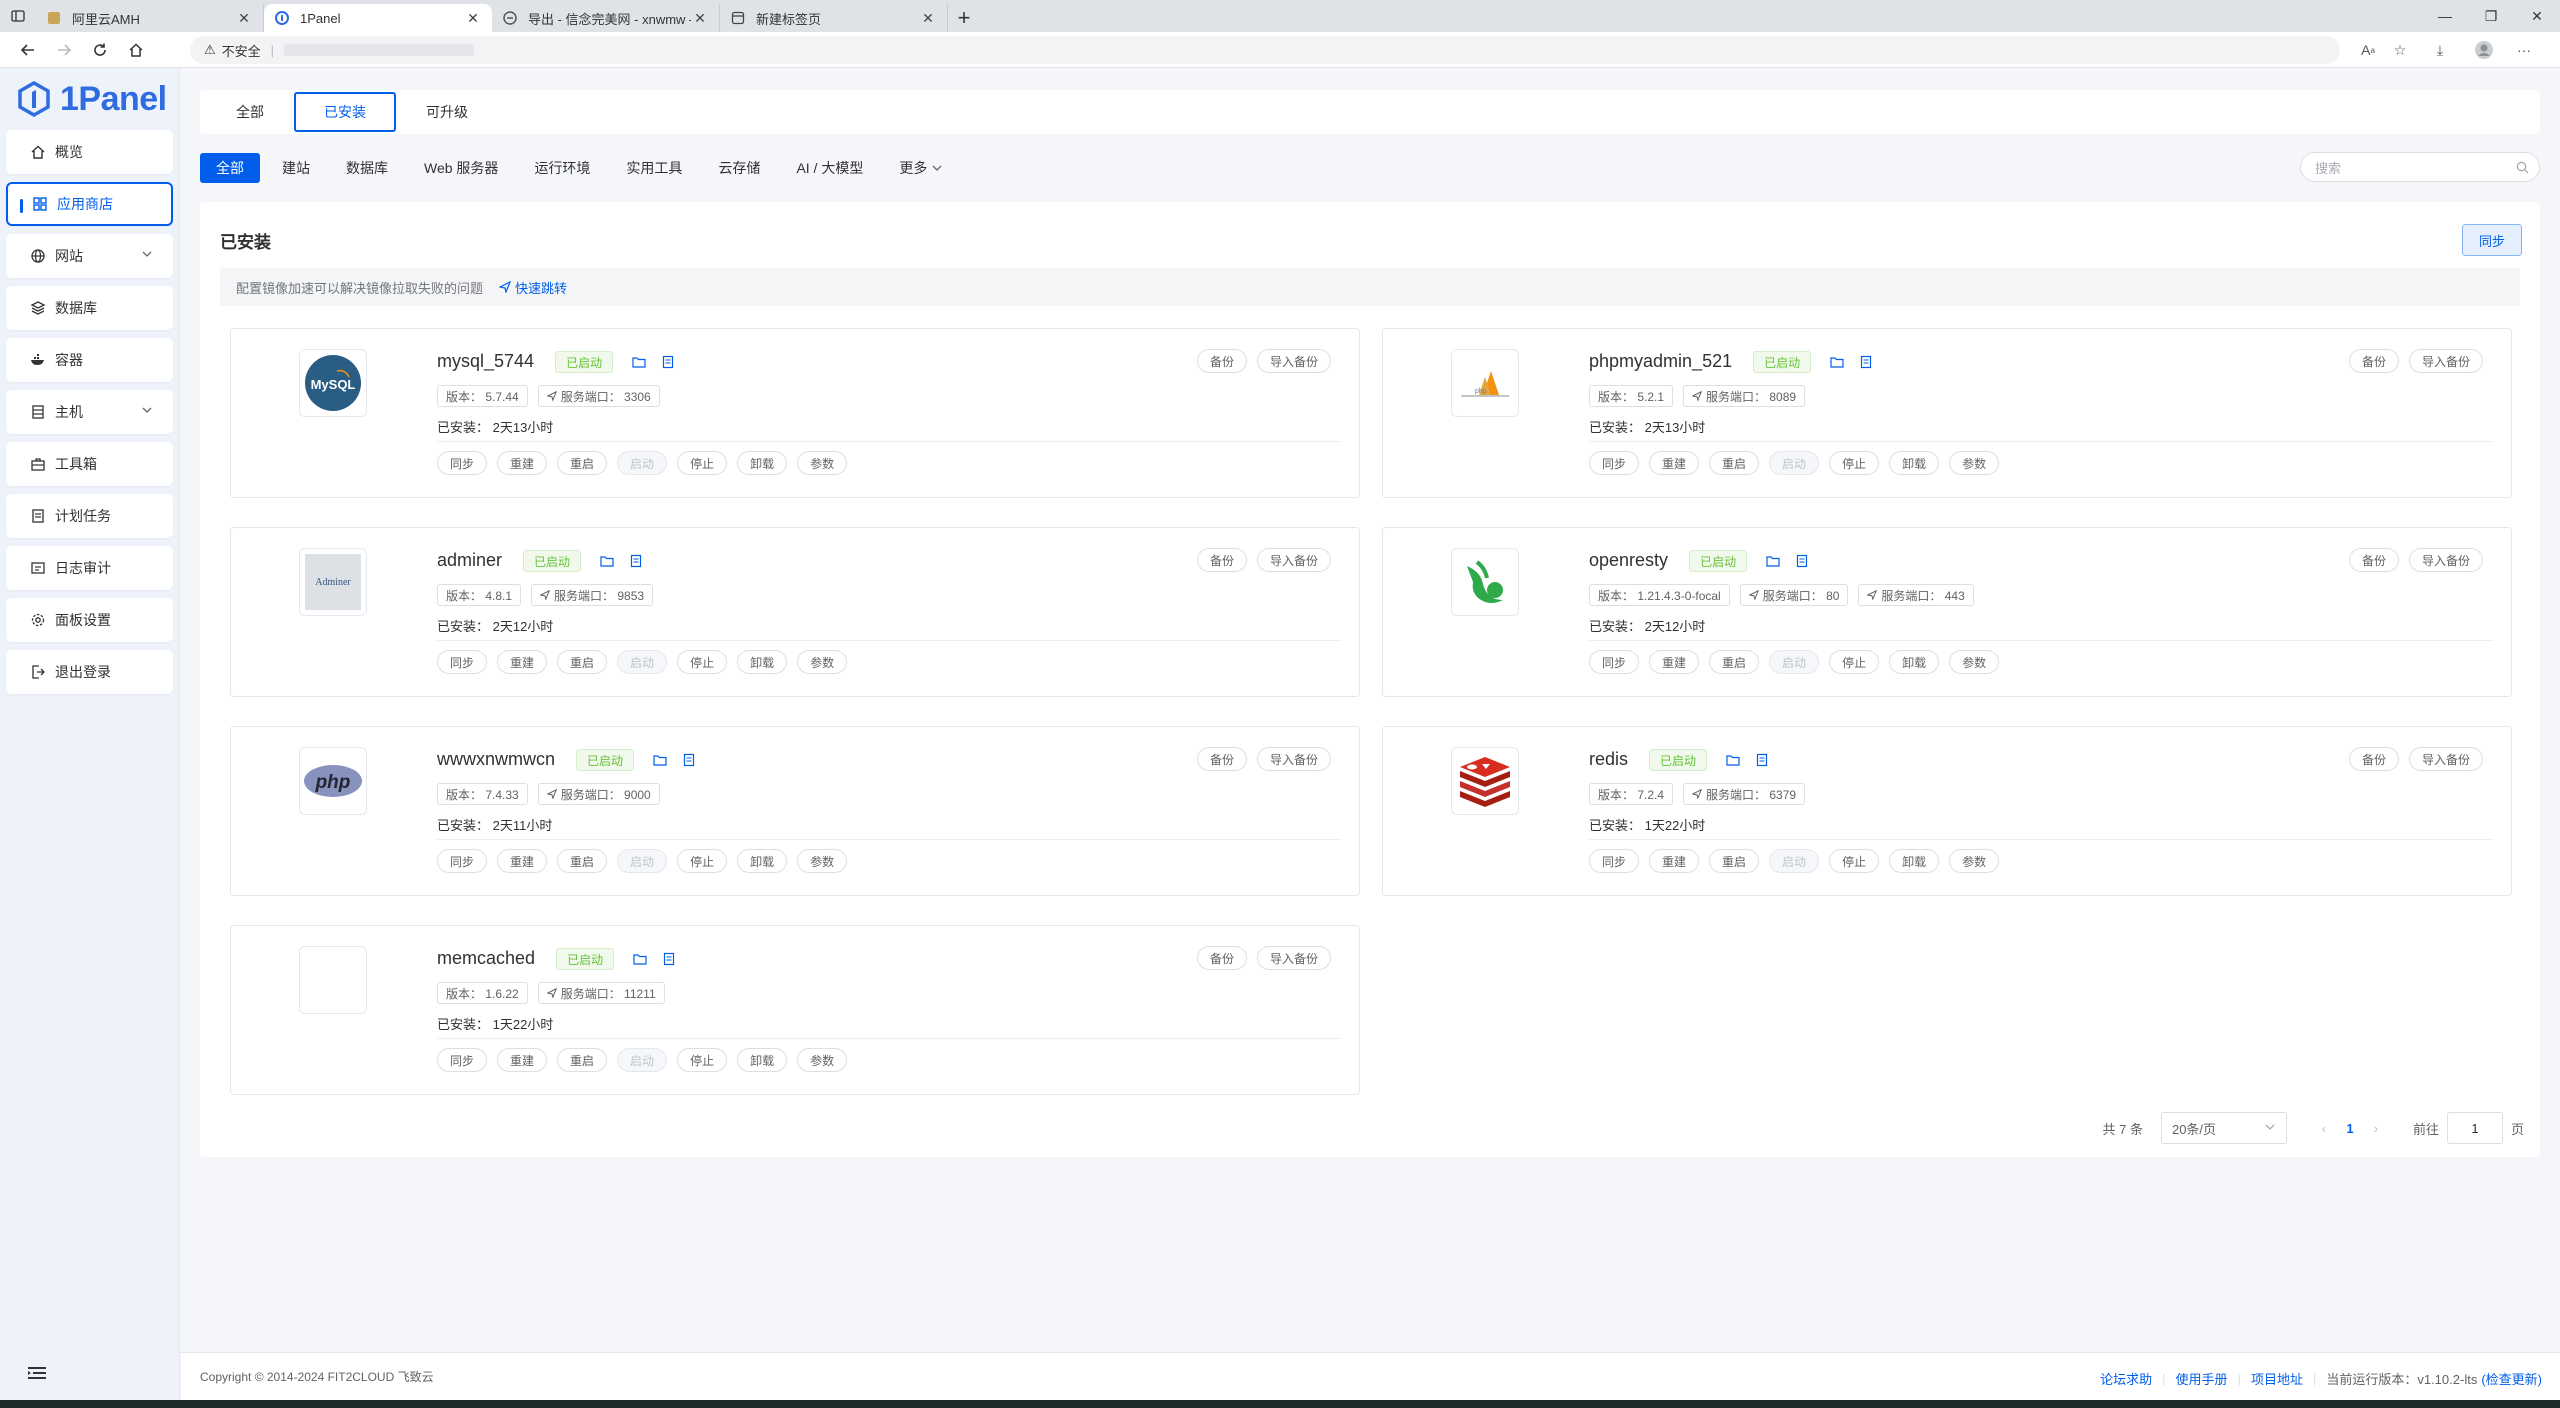  Describe the element at coordinates (829, 168) in the screenshot. I see `category-ai: AI / 大模型` at that location.